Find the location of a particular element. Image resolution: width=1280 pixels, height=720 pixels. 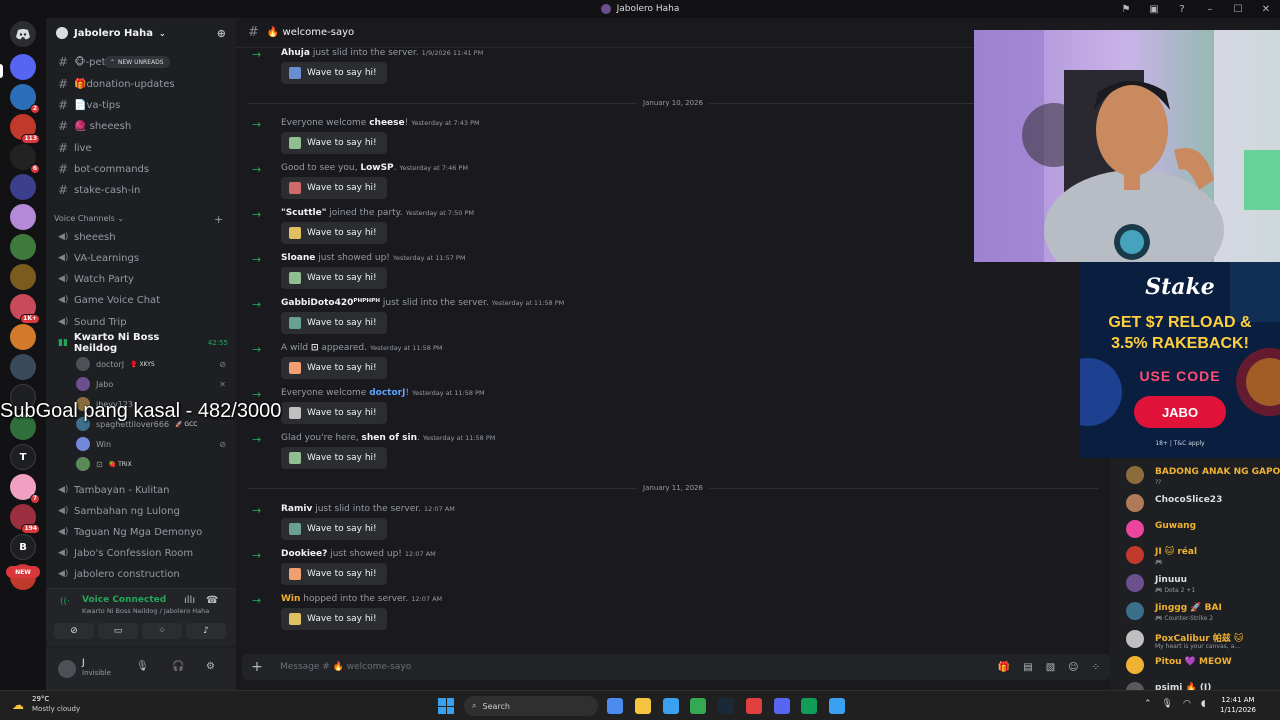

member-item: Guwang is located at coordinates (1203, 529).